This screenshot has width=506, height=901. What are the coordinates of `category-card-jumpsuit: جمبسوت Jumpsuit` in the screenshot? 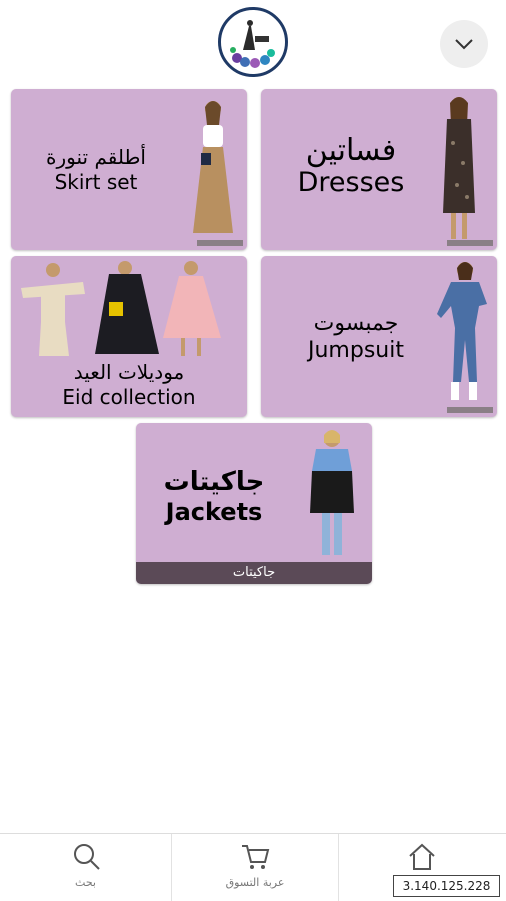 It's located at (379, 336).